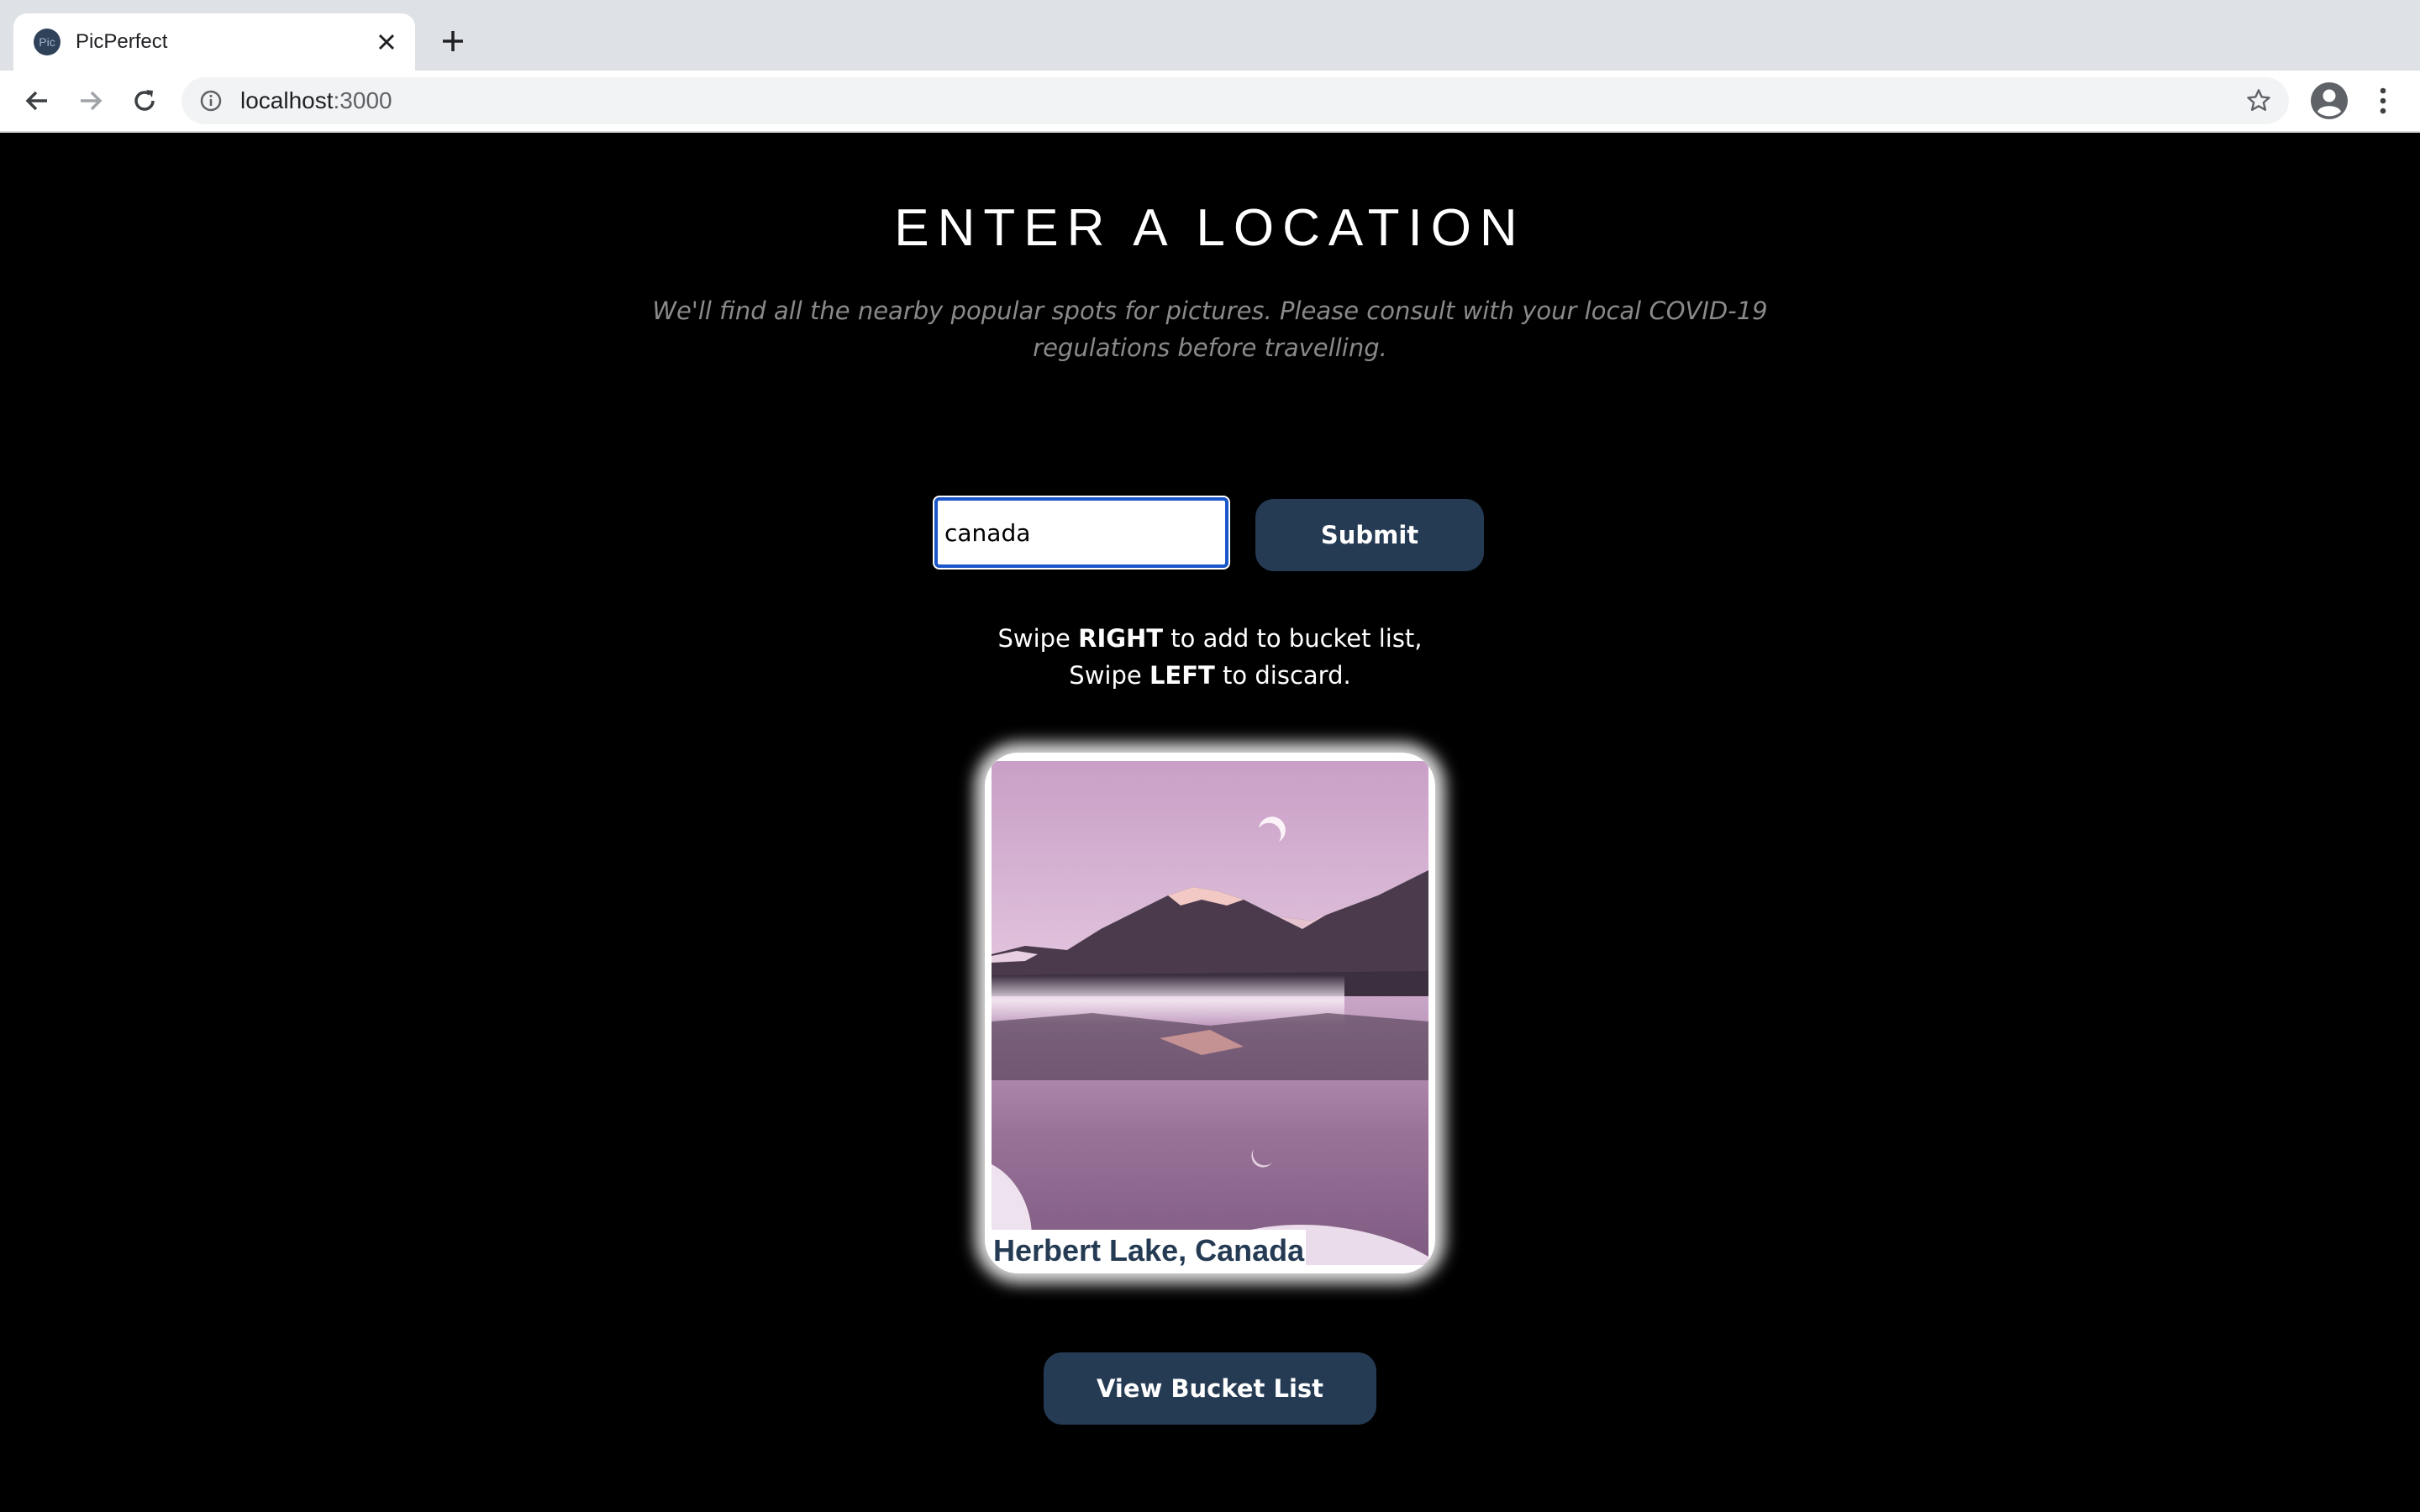  I want to click on favicon-text: Pic, so click(47, 42).